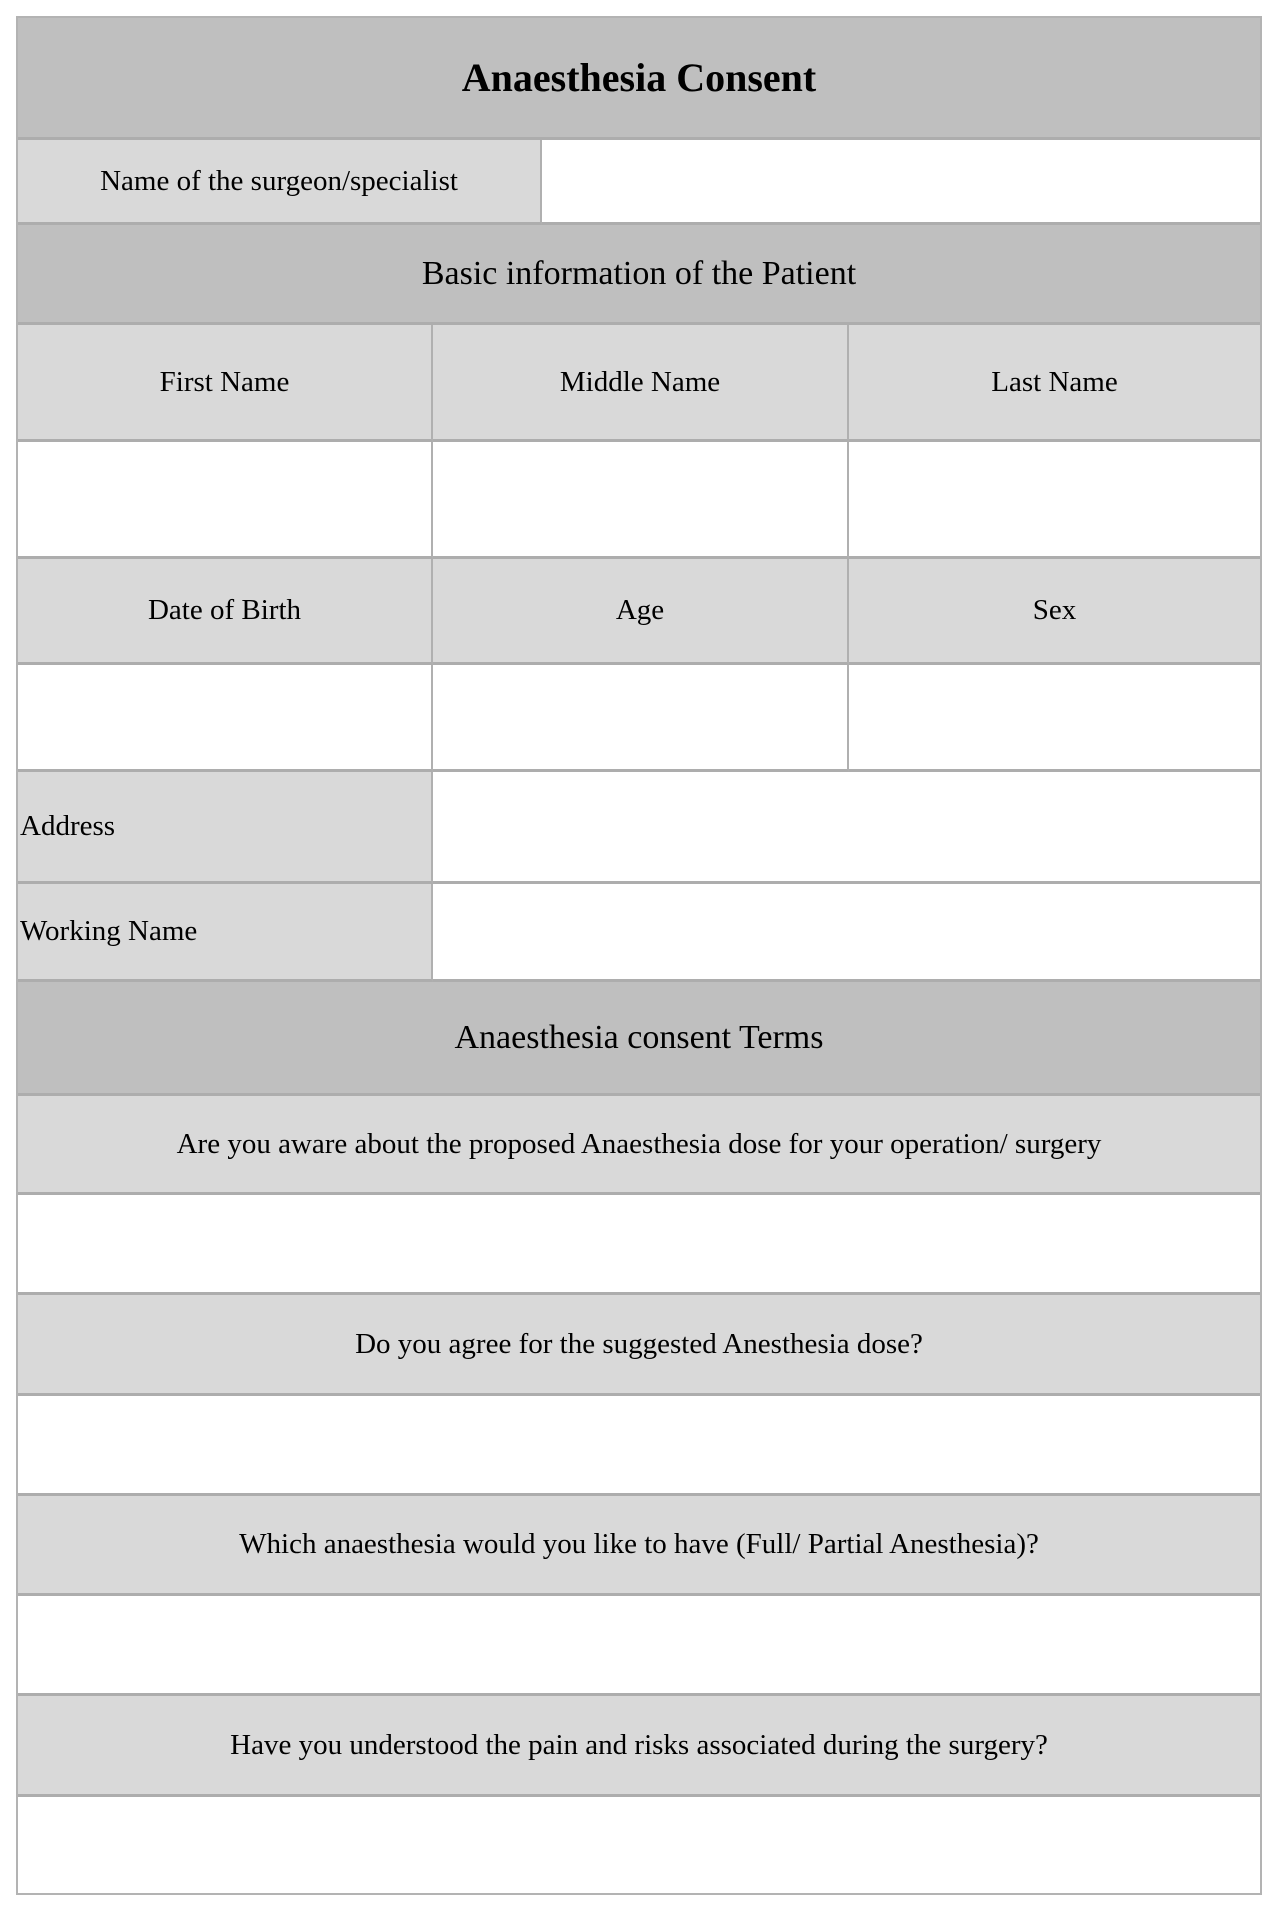 The width and height of the screenshot is (1280, 1914). What do you see at coordinates (639, 1039) in the screenshot?
I see `terms-header: Anaesthesia consent Terms` at bounding box center [639, 1039].